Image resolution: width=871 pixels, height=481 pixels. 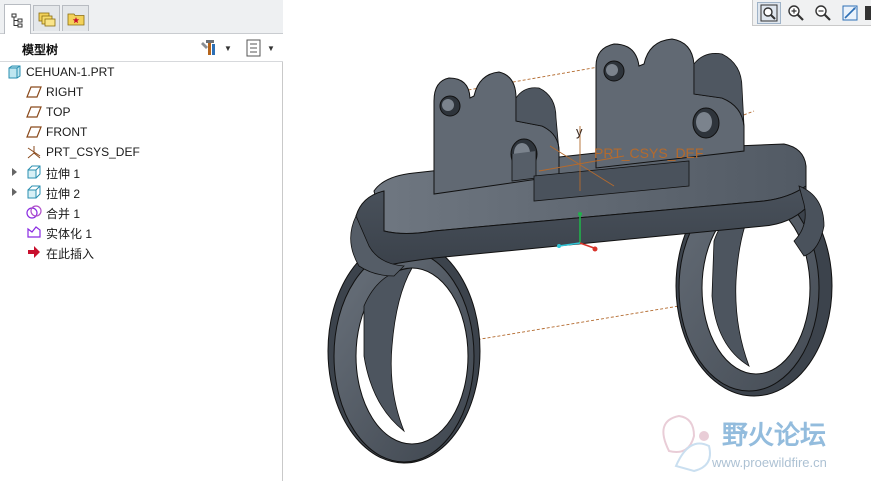 I want to click on zoom-in-button, so click(x=796, y=13).